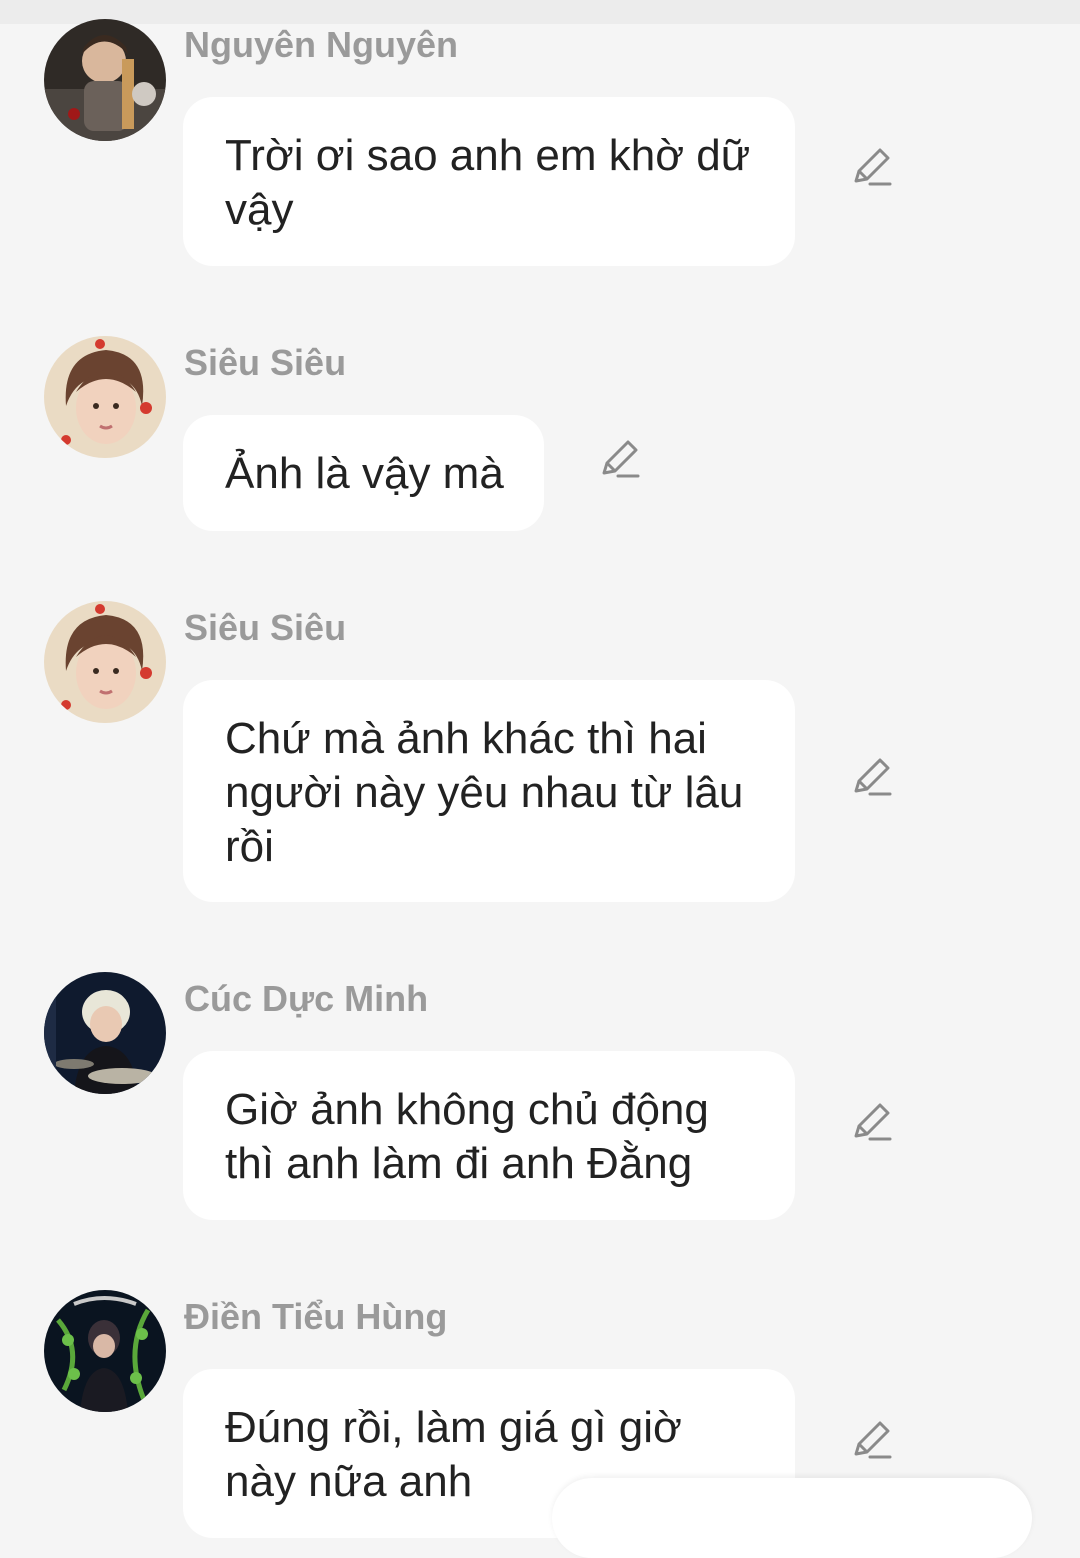 The width and height of the screenshot is (1080, 1558). I want to click on message-bubble: Trời ơi sao anh em khờ dữ vậy, so click(489, 181).